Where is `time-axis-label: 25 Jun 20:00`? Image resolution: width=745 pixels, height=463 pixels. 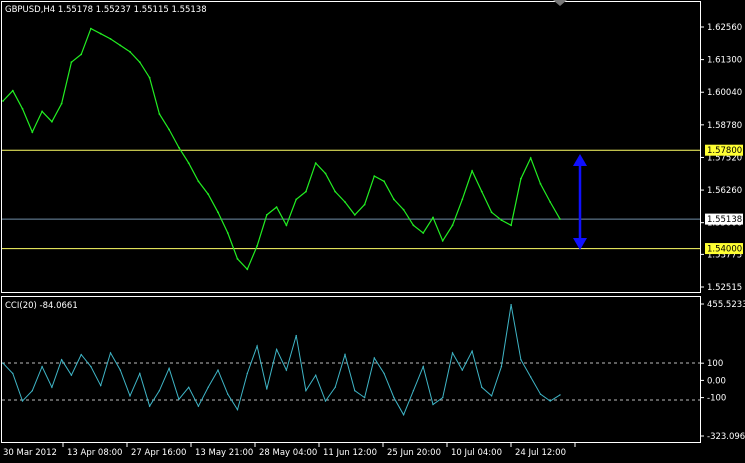 time-axis-label: 25 Jun 20:00 is located at coordinates (414, 453).